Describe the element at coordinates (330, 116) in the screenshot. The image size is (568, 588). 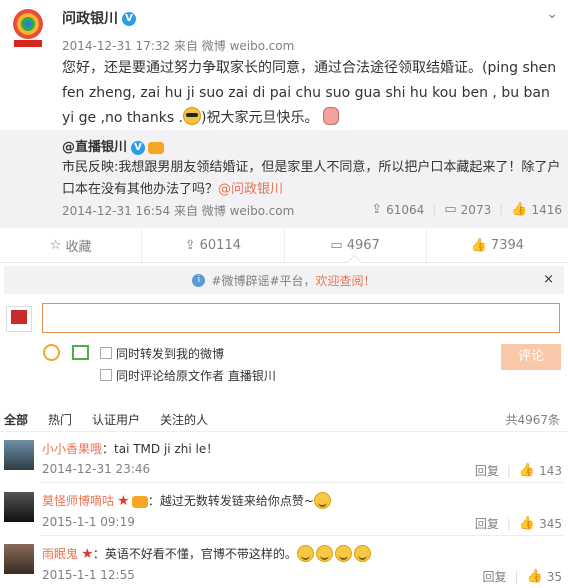
I see `pig-emoji-icon` at that location.